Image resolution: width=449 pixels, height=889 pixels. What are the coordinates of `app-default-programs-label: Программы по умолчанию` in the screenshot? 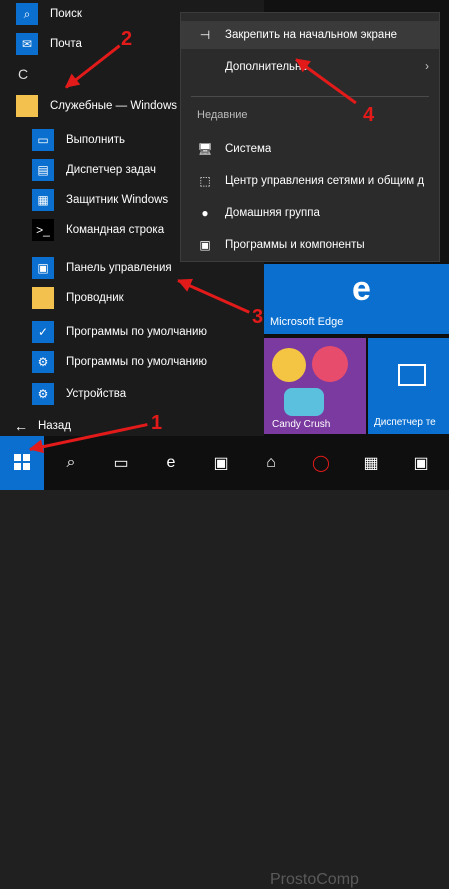 It's located at (137, 332).